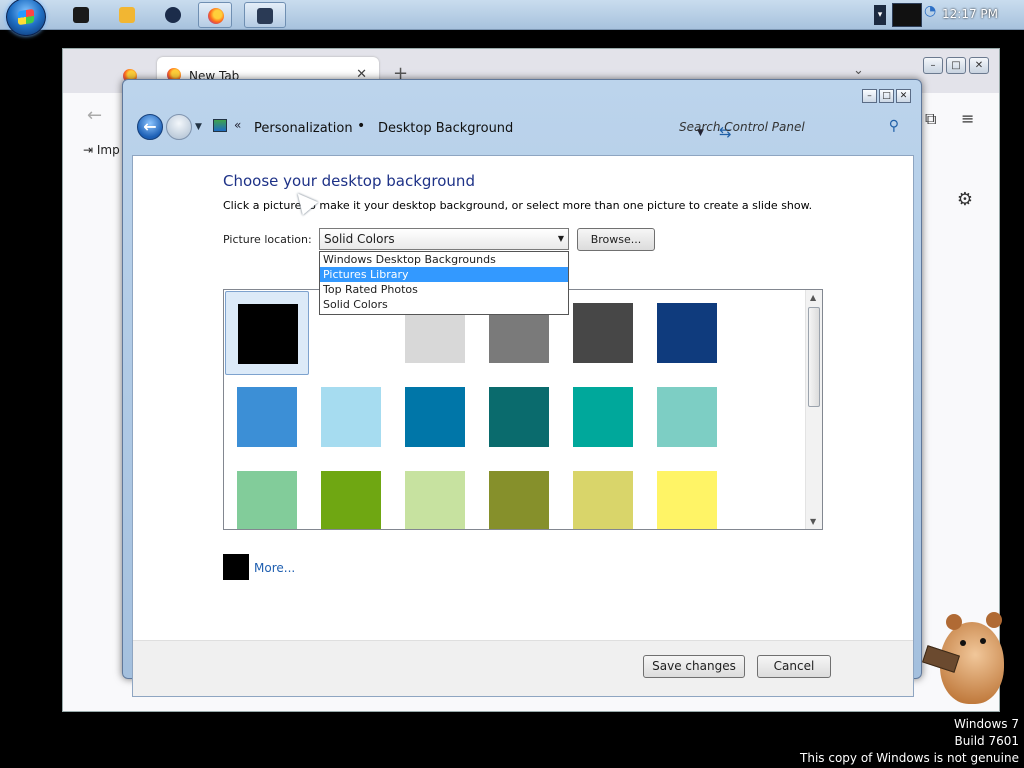 This screenshot has width=1024, height=768. I want to click on settings-app-icon, so click(173, 15).